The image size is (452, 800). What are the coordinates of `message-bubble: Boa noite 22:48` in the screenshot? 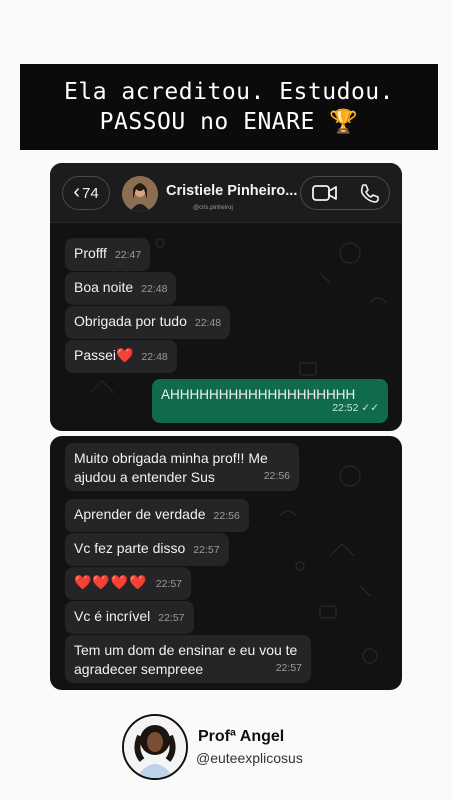 It's located at (121, 288).